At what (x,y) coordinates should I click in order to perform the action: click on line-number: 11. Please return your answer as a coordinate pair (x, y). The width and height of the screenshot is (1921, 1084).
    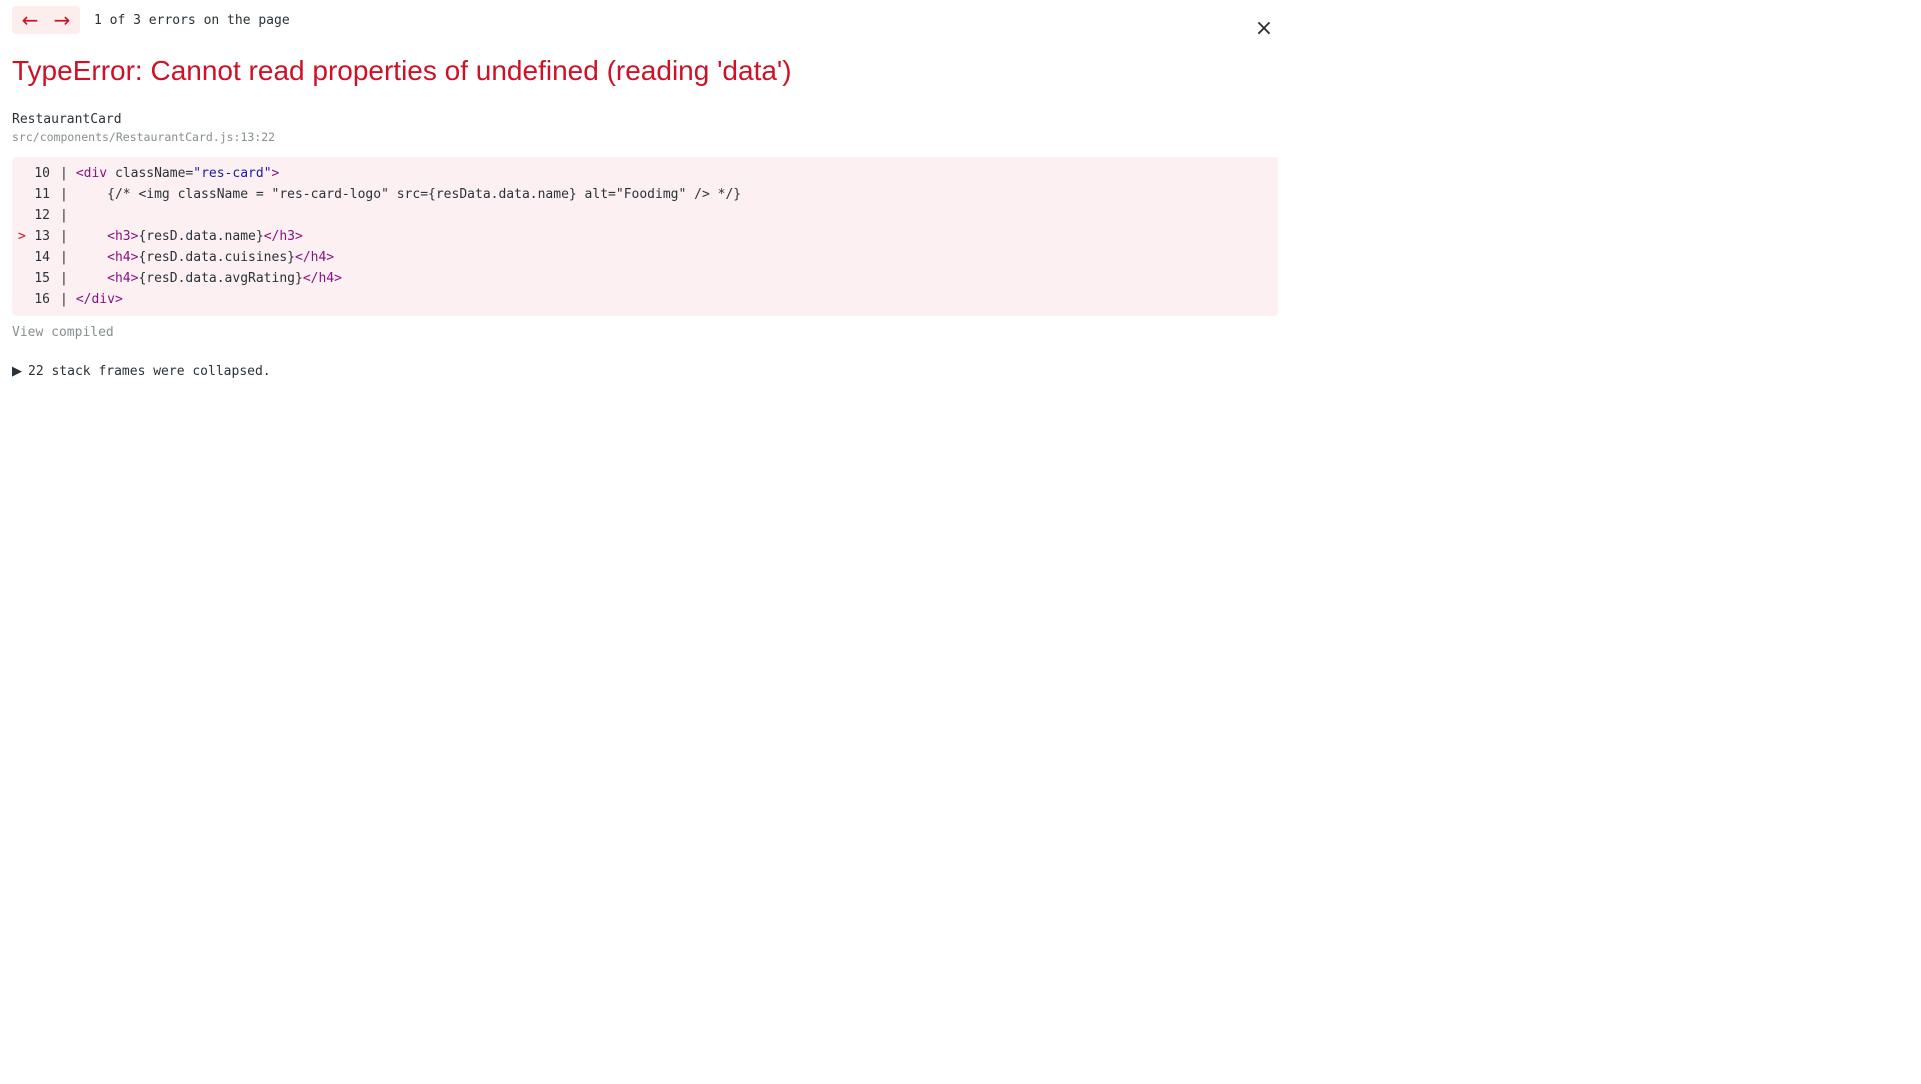
    Looking at the image, I should click on (33, 194).